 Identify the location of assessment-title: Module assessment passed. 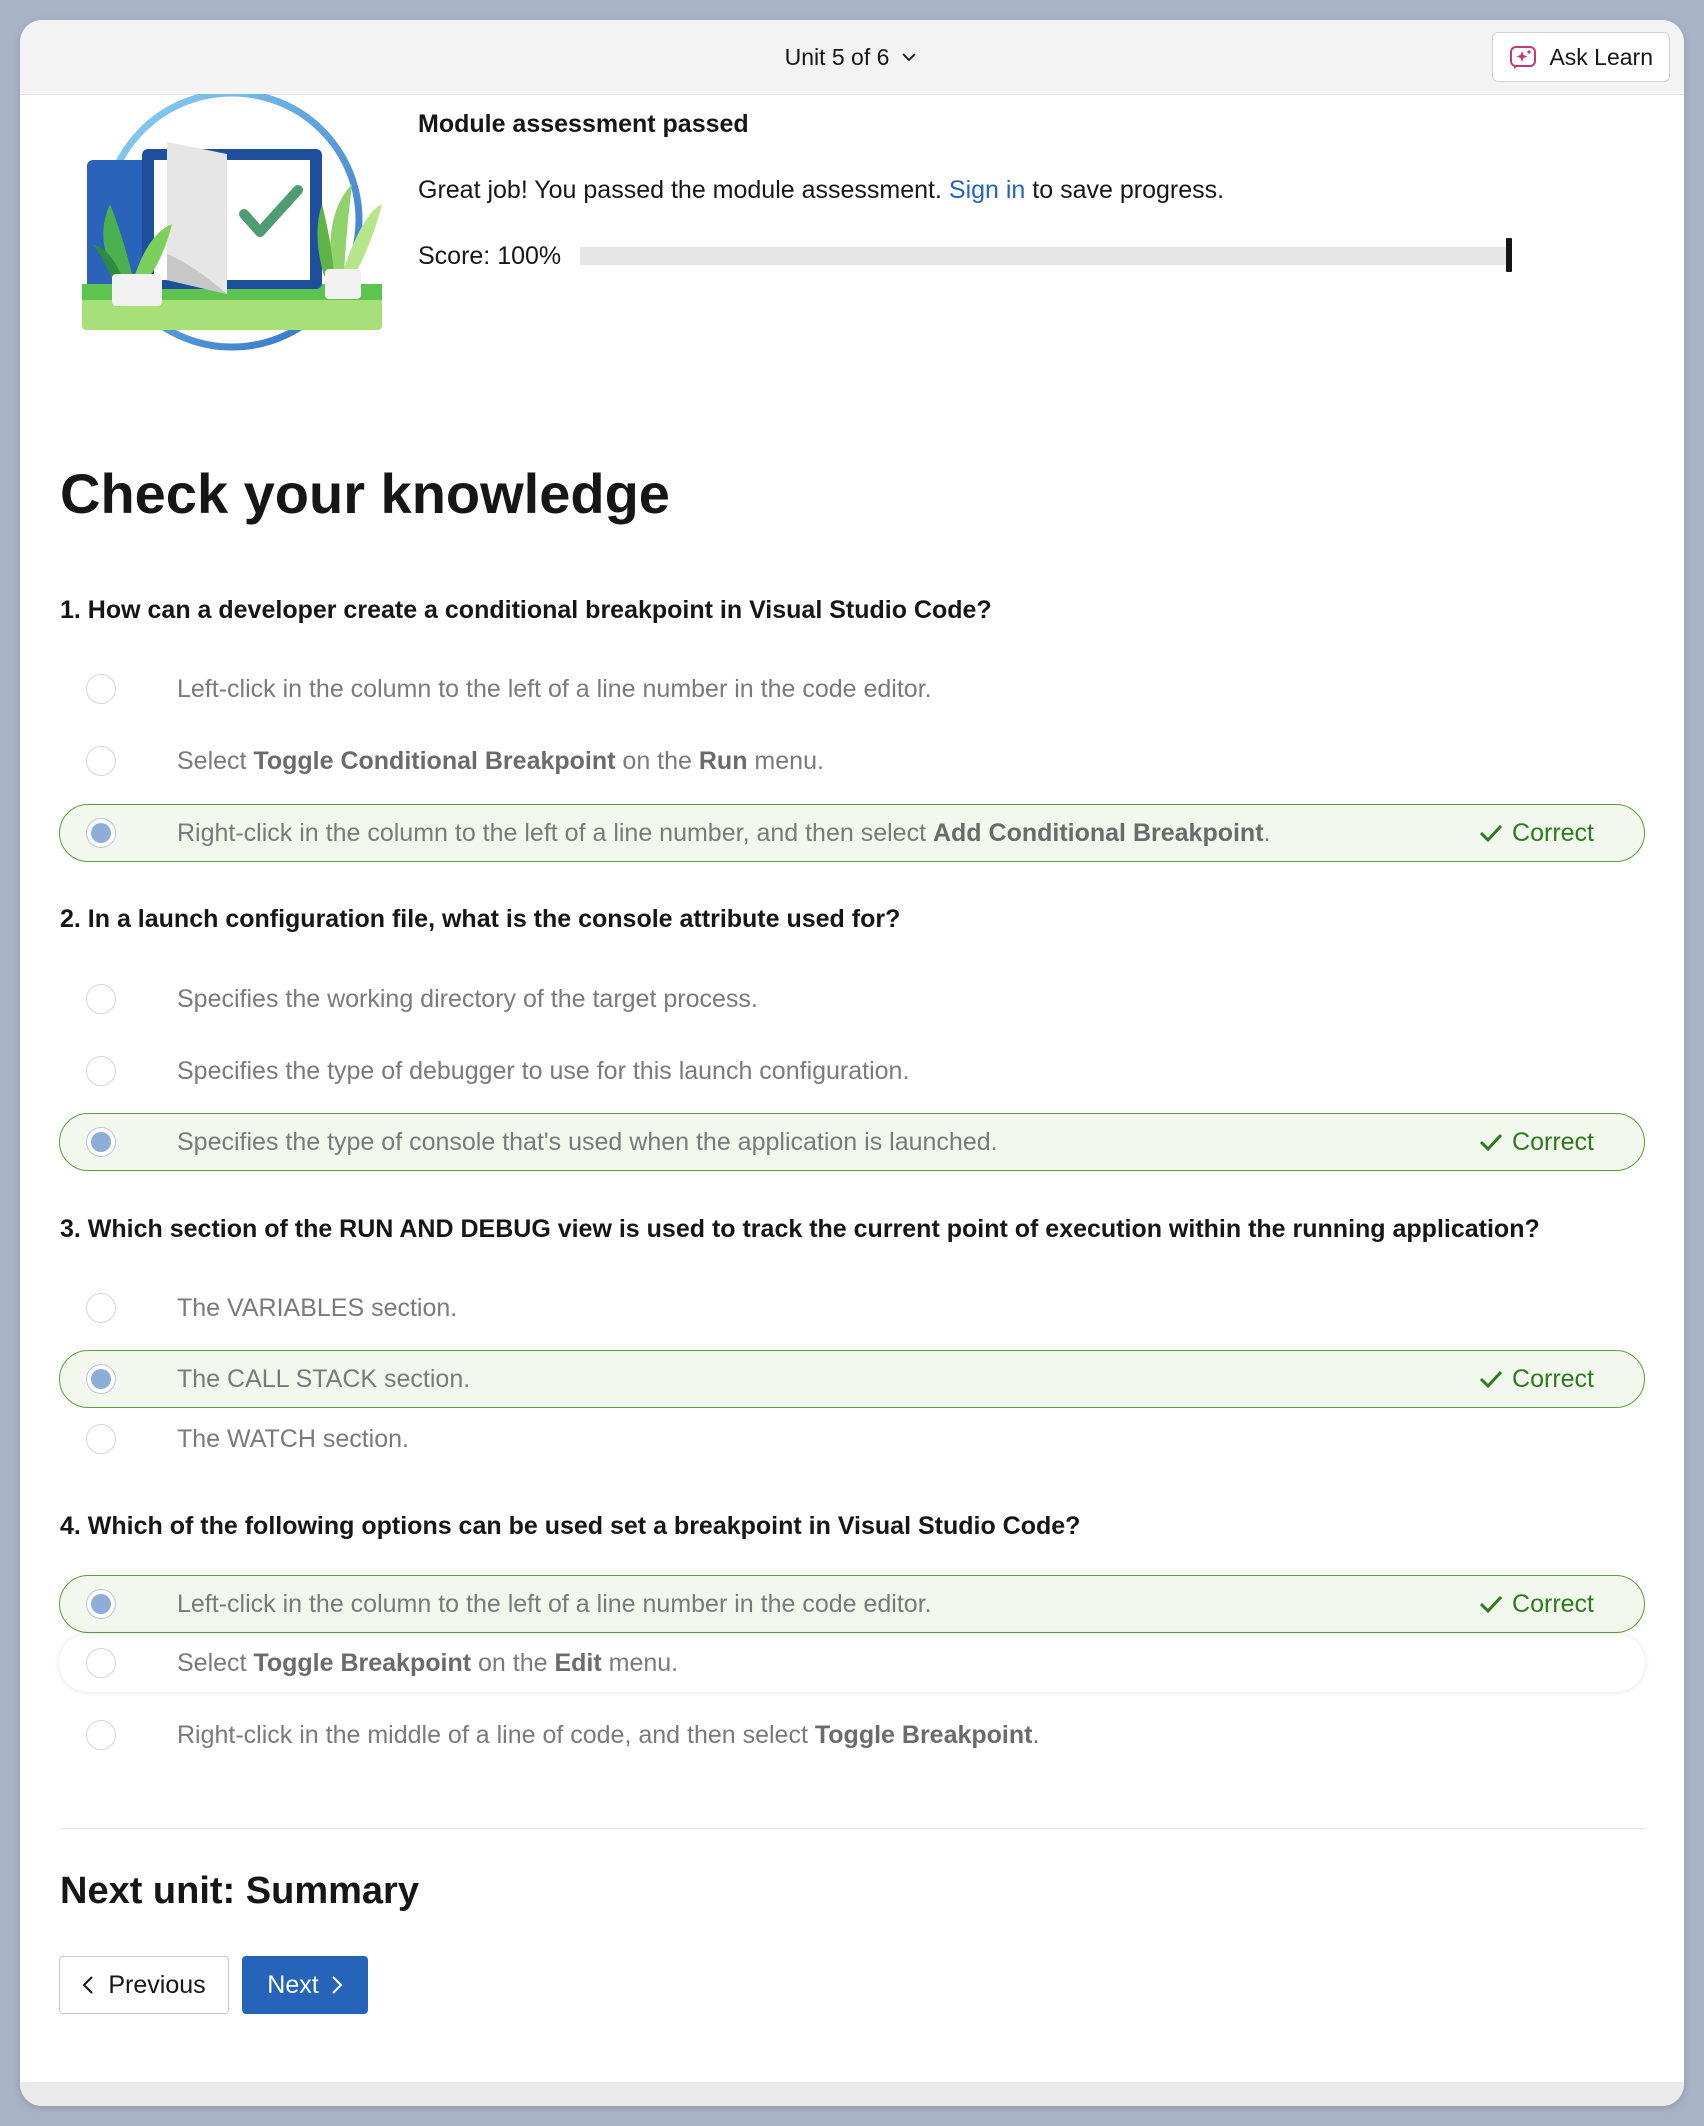
(583, 124).